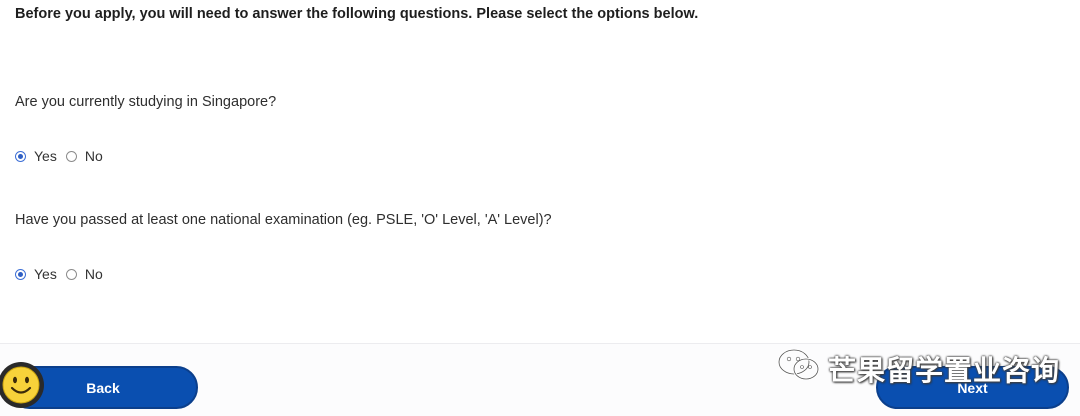  I want to click on radio-group-national-examination: Yes No, so click(63, 274).